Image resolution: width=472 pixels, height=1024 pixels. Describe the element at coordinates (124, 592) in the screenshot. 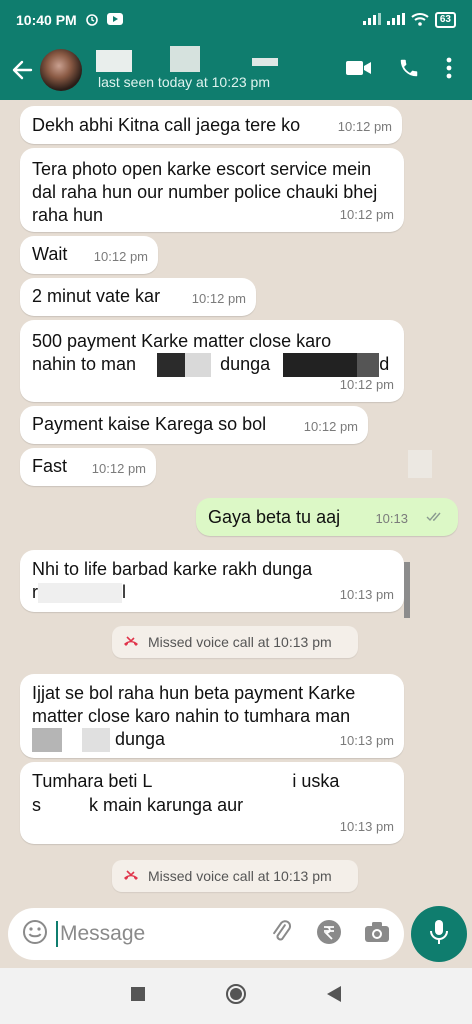

I see `message-text: l` at that location.